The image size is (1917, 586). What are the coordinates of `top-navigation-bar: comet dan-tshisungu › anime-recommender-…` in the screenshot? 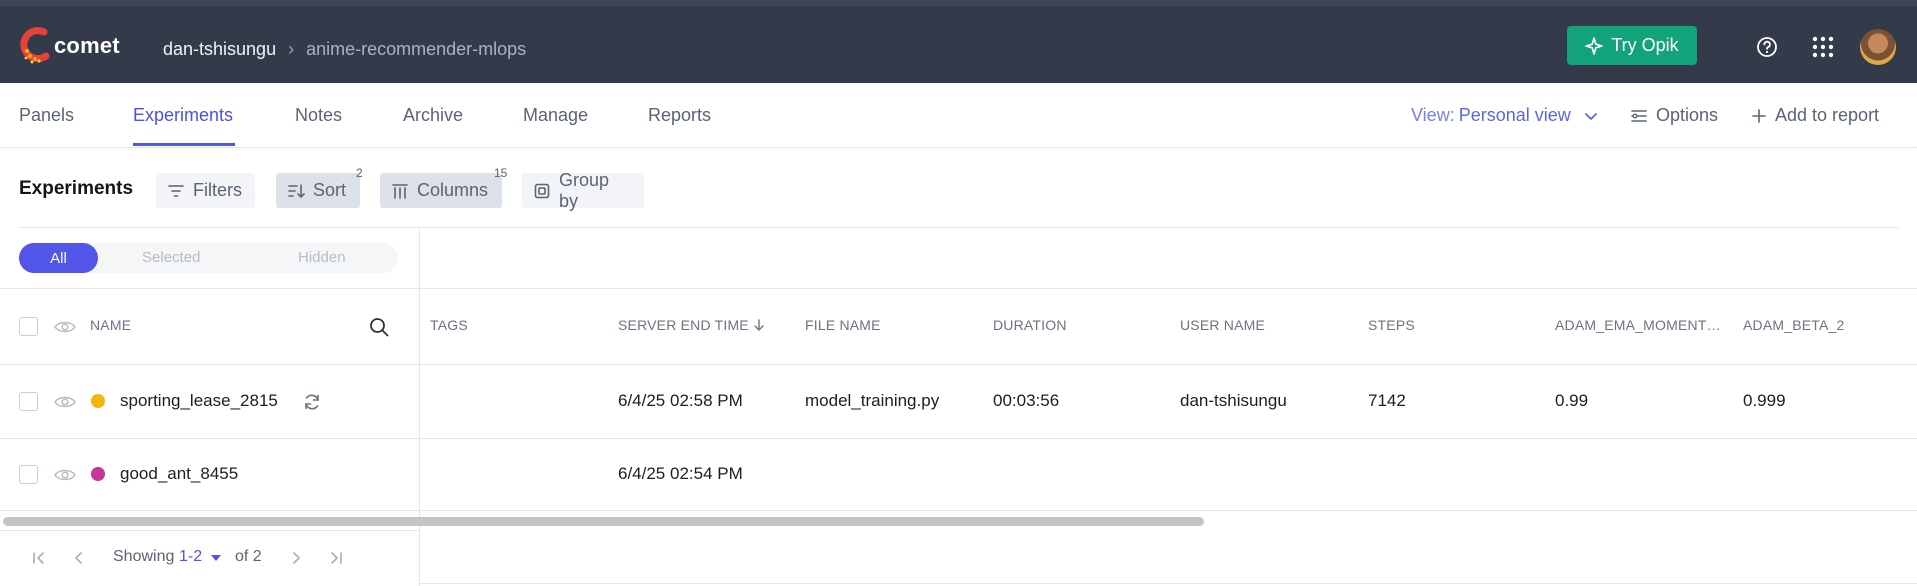 It's located at (958, 41).